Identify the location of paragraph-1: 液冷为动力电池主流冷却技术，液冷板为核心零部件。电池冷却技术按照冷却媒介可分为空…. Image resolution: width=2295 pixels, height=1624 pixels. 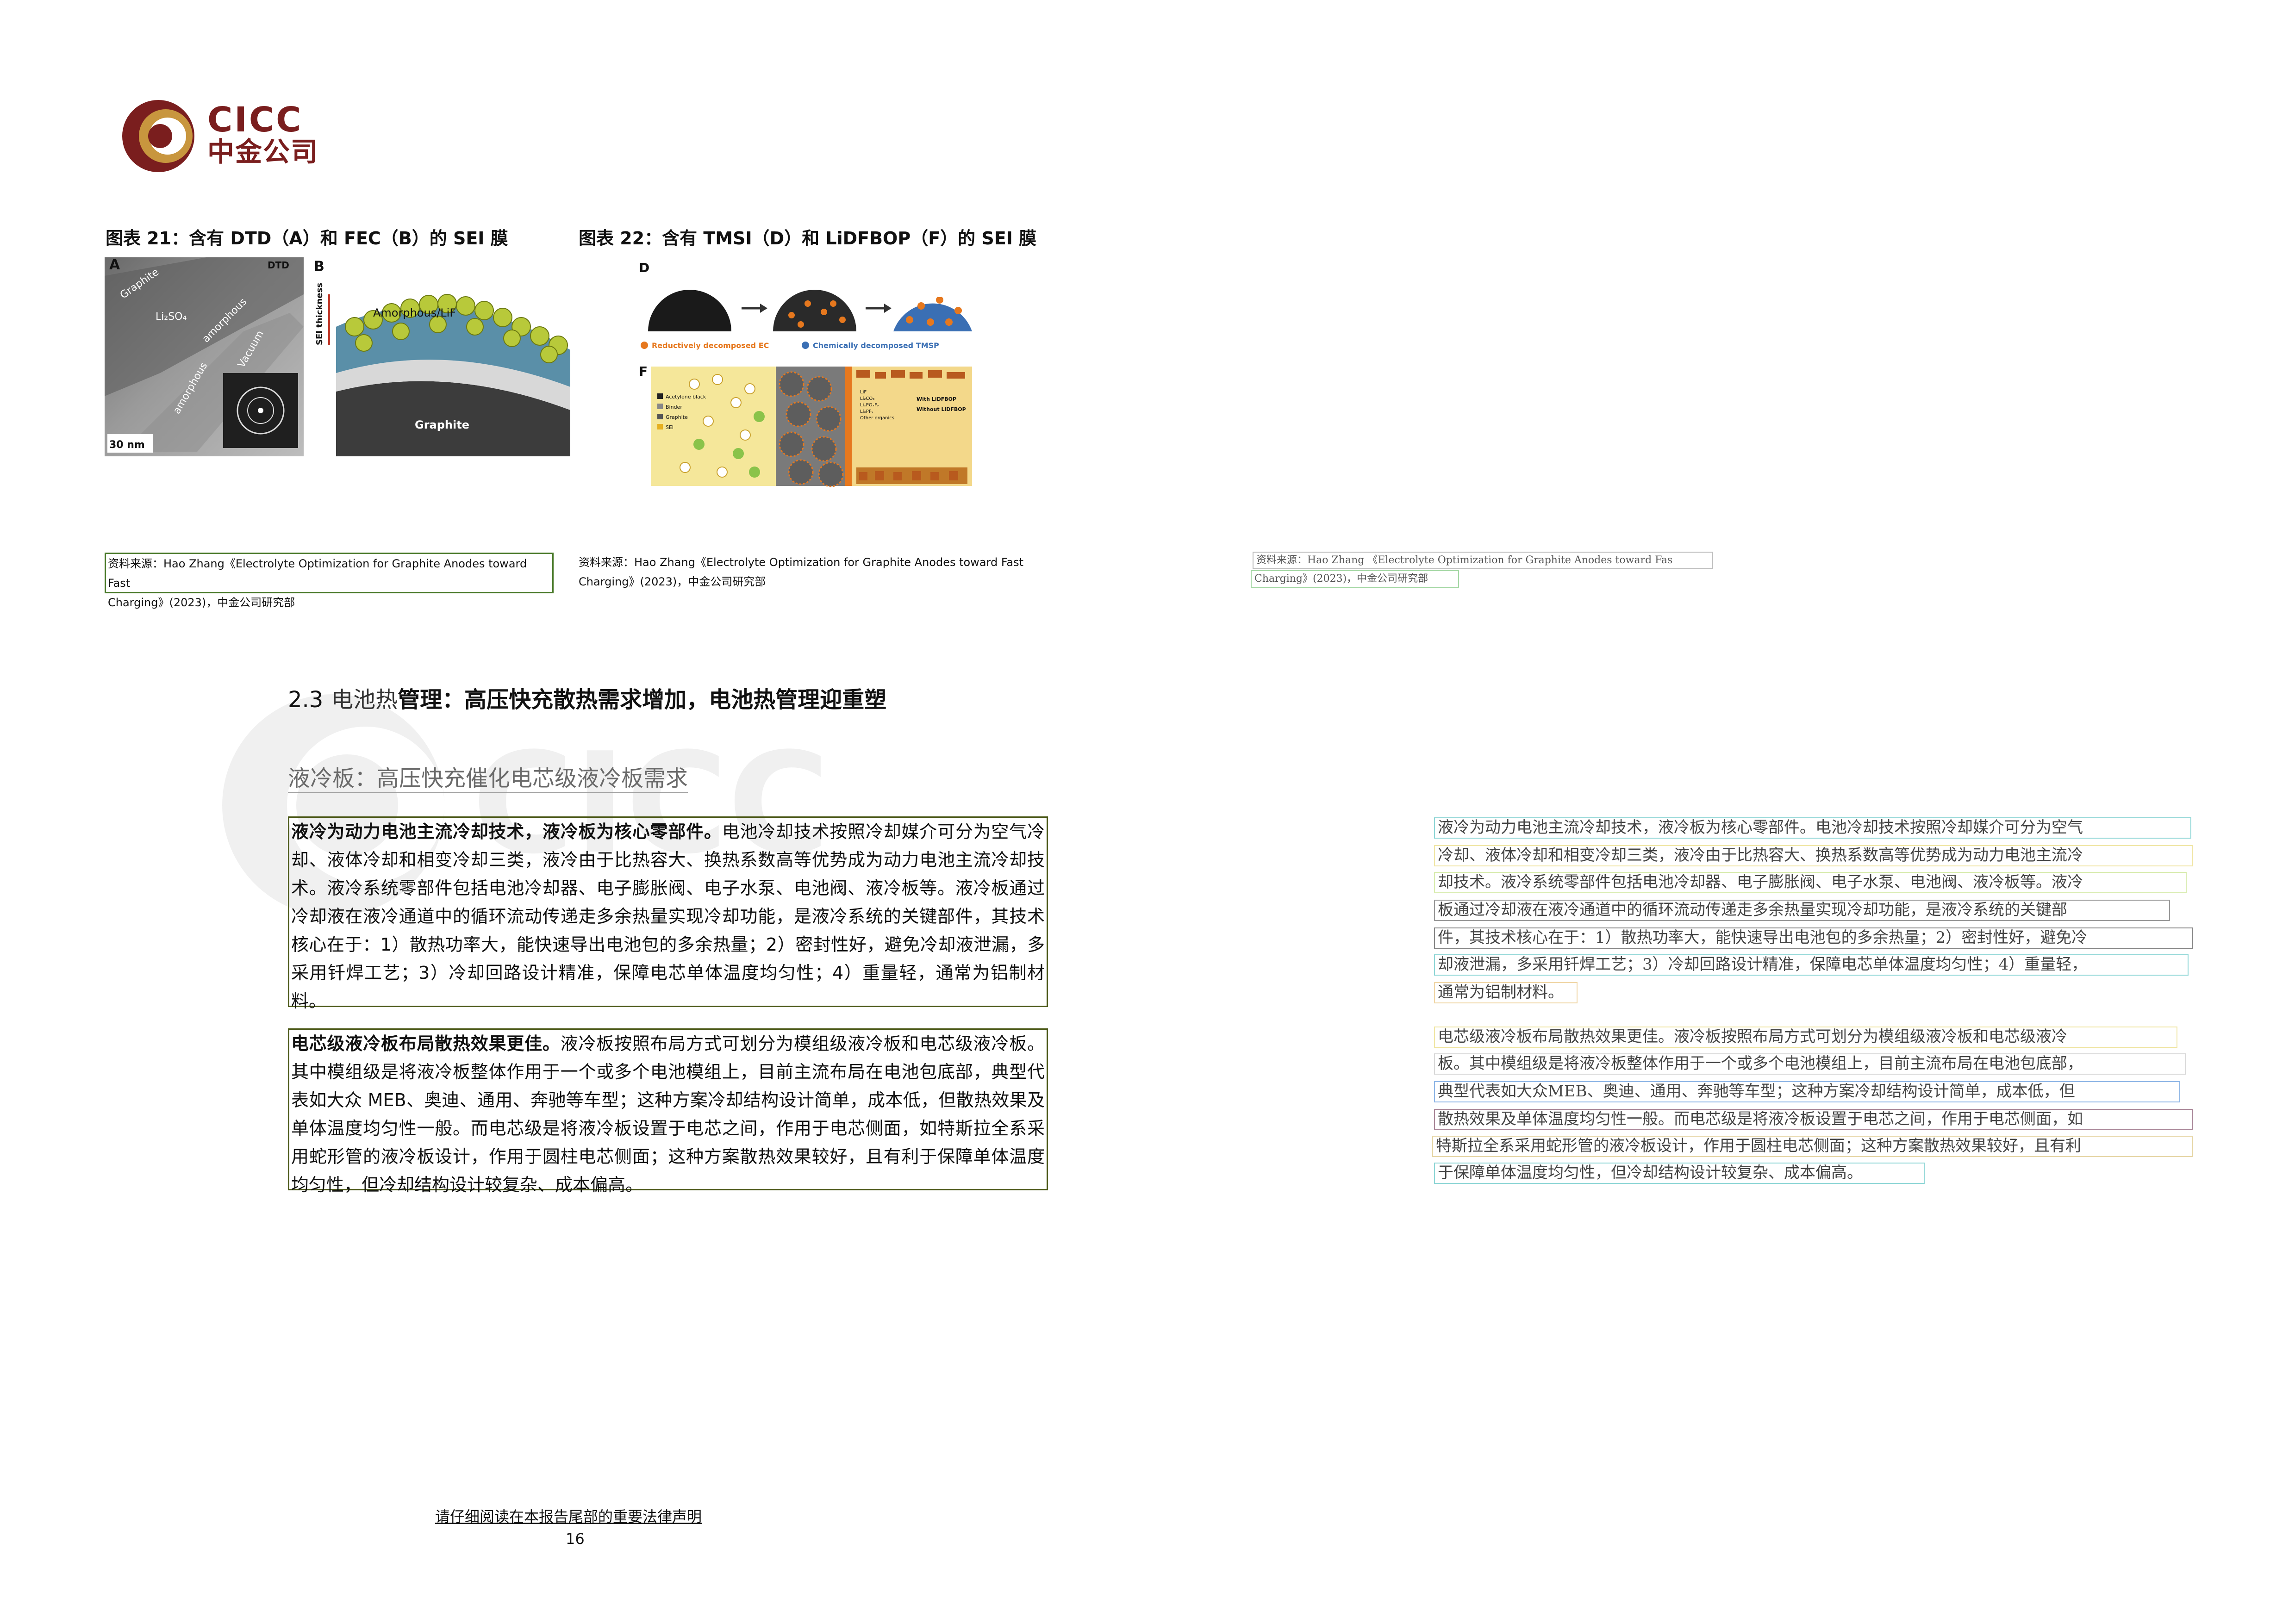
(668, 913).